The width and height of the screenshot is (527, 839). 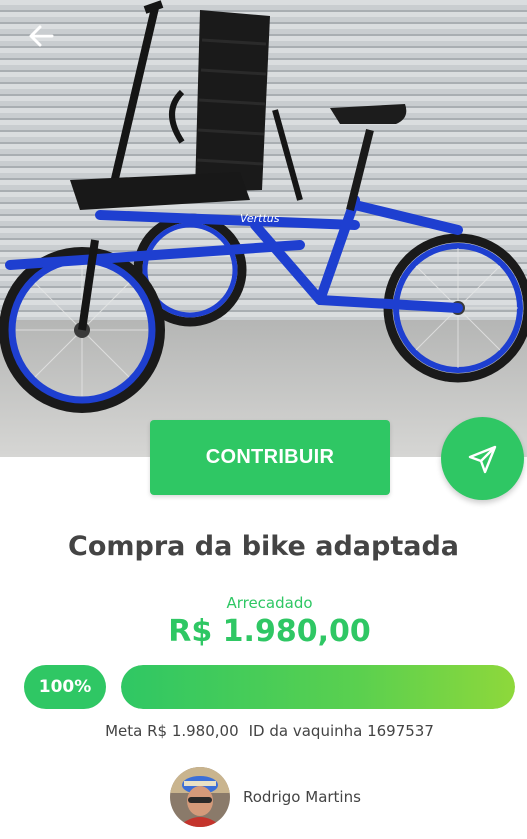 I want to click on svg-text: Verttus, so click(x=260, y=218).